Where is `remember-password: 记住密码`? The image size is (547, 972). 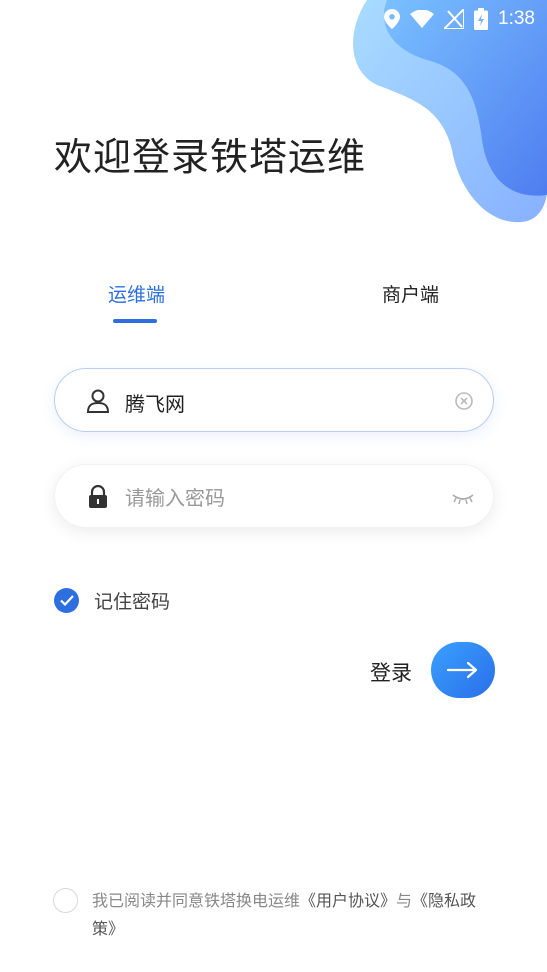 remember-password: 记住密码 is located at coordinates (112, 600).